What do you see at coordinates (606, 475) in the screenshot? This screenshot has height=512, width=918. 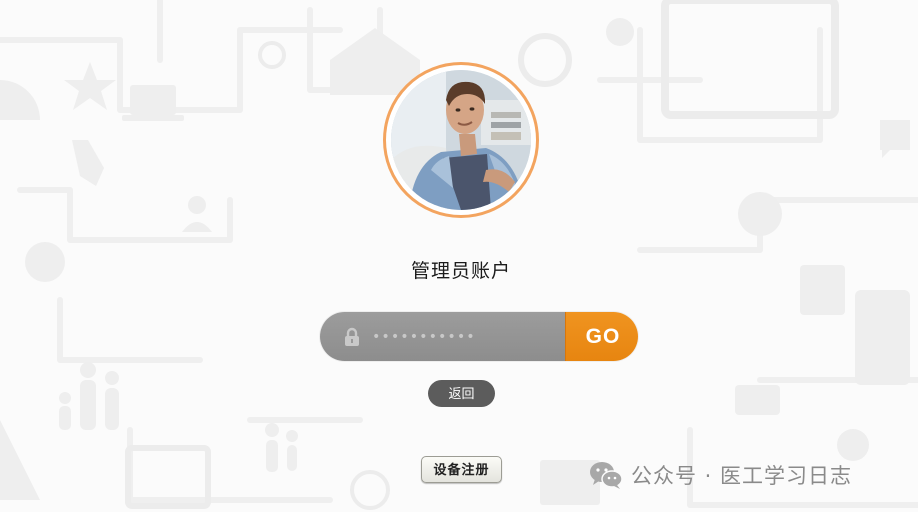 I see `wechat-icon` at bounding box center [606, 475].